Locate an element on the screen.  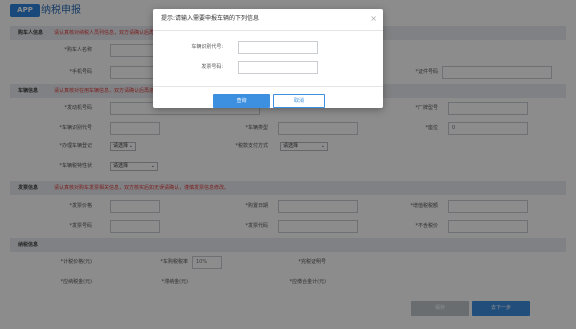
cancel-button: 取消 is located at coordinates (299, 101).